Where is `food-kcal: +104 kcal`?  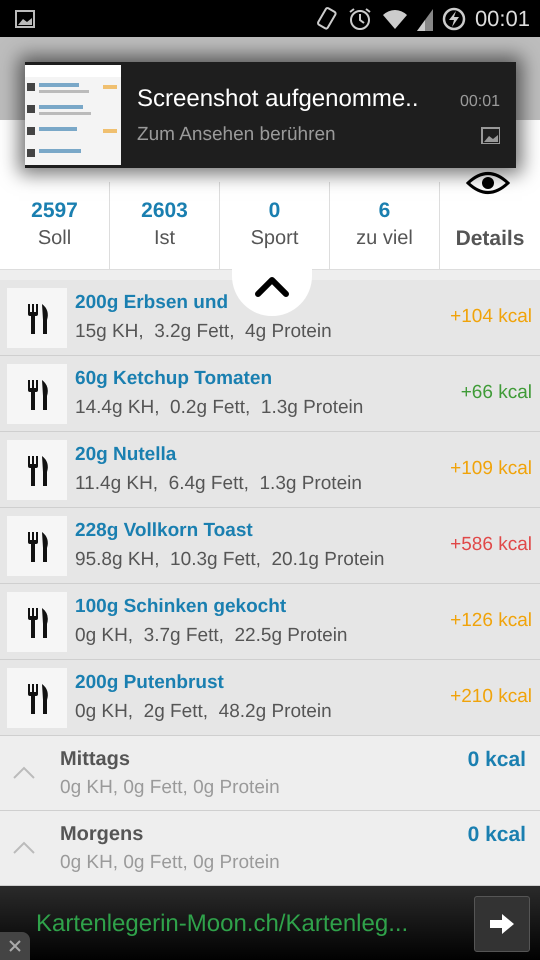
food-kcal: +104 kcal is located at coordinates (491, 317).